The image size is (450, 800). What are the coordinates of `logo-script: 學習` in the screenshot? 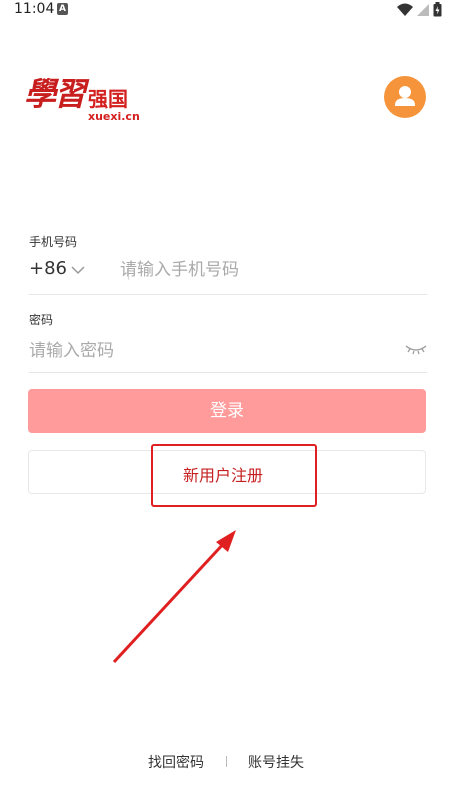 It's located at (55, 94).